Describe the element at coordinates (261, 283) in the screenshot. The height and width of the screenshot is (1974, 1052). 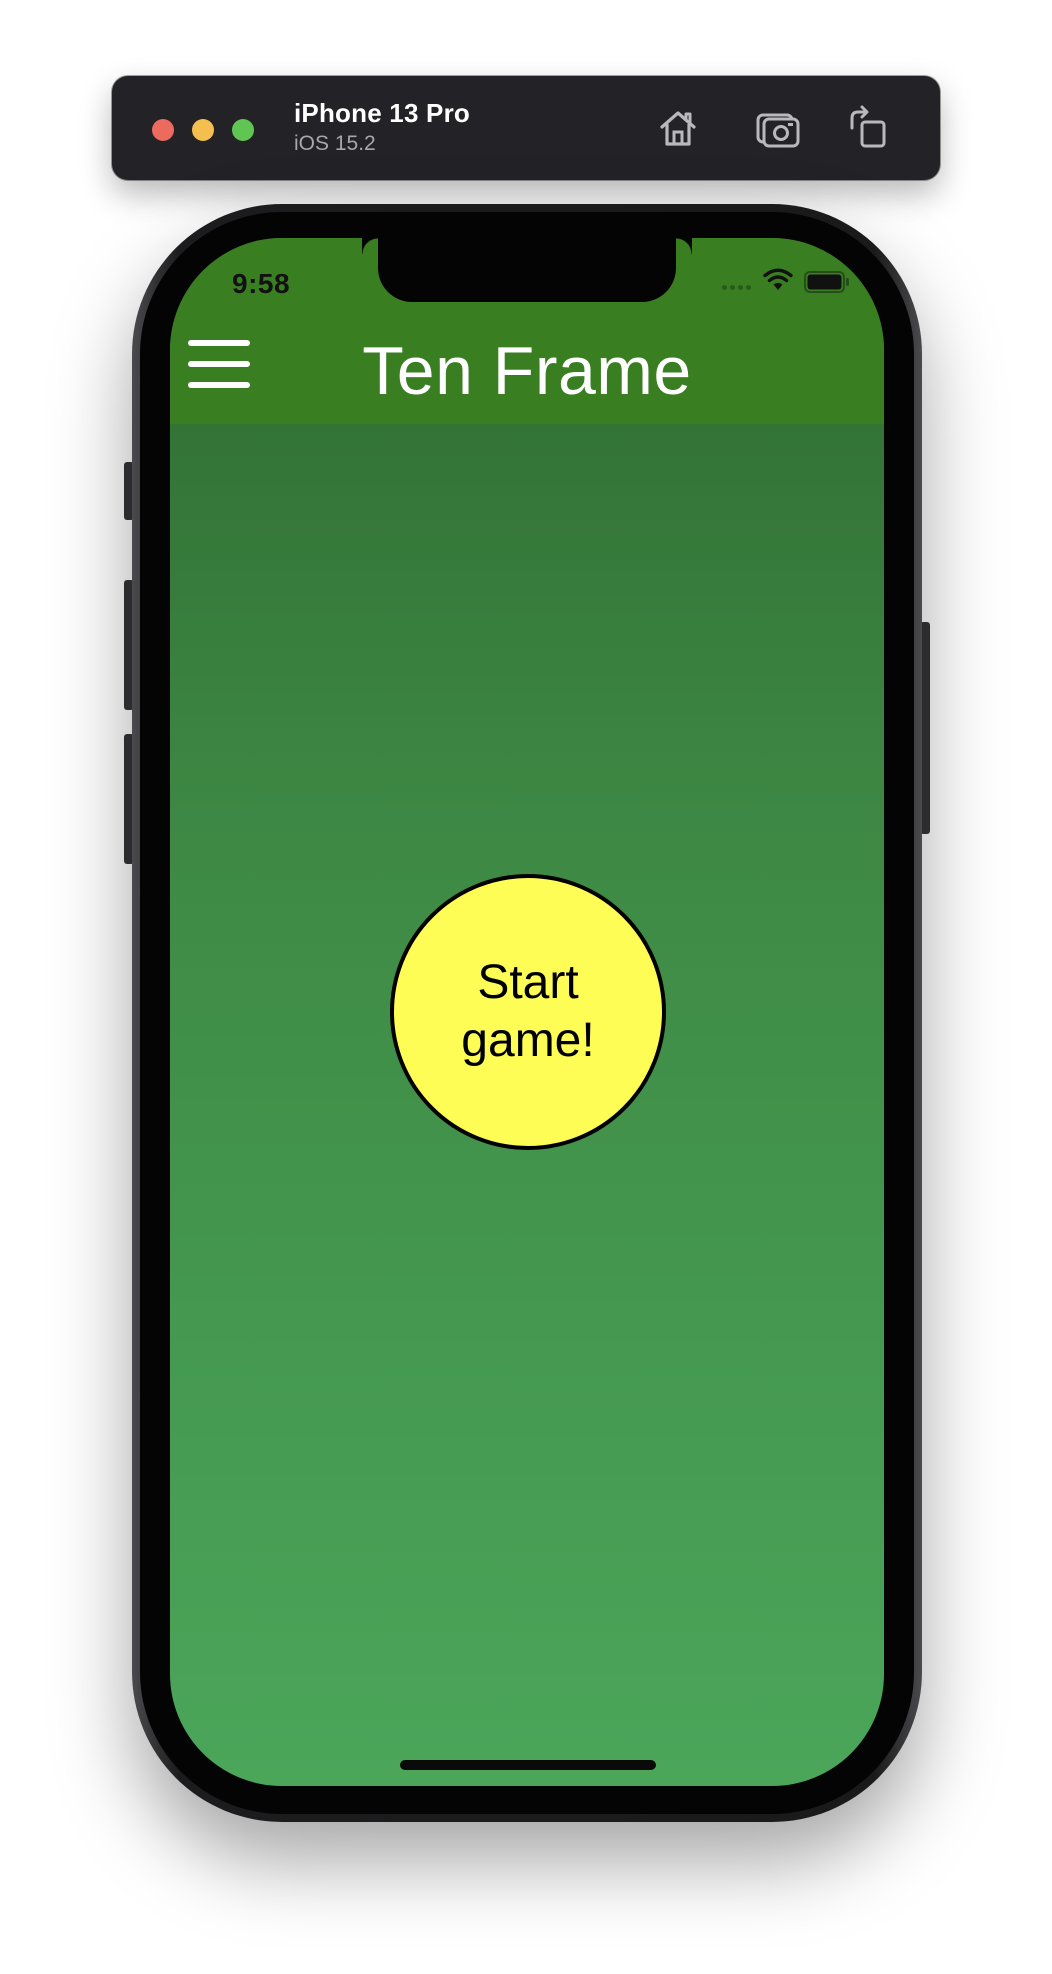
I see `status-time: 9:58` at that location.